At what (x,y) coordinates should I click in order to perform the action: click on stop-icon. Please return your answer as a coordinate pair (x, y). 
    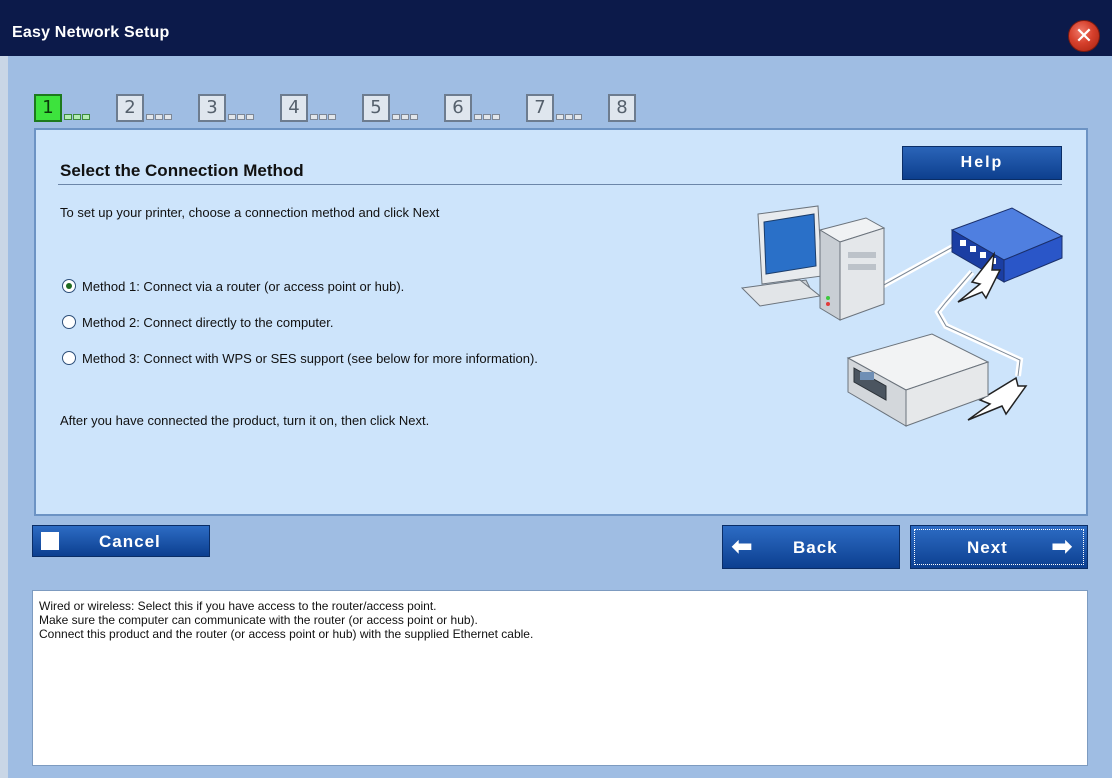
    Looking at the image, I should click on (50, 541).